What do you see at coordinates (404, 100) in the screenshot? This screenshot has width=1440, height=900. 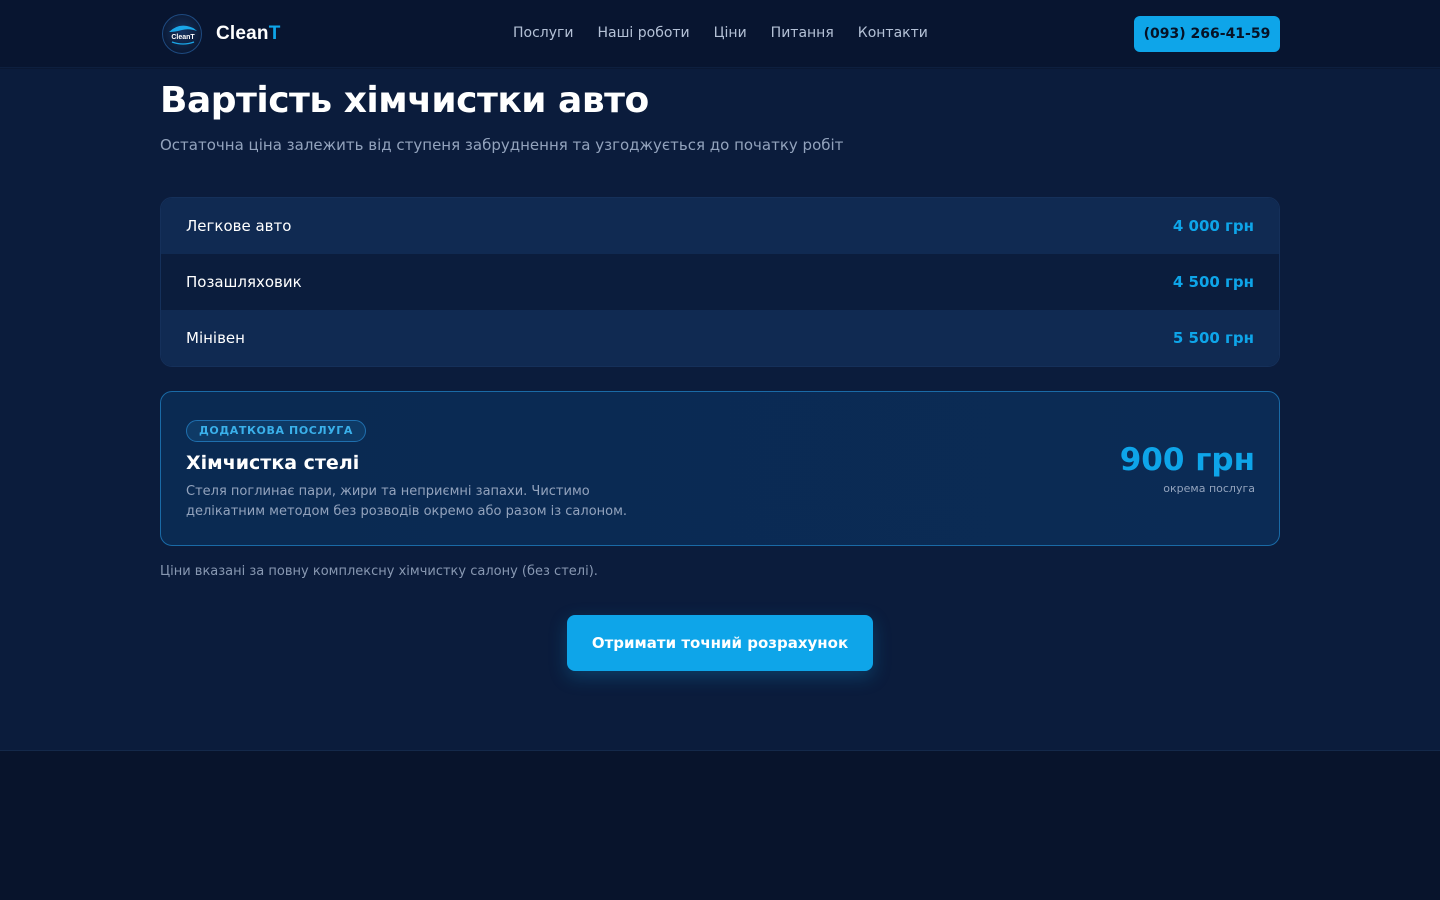 I see `page-title: Вартість хімчистки авто` at bounding box center [404, 100].